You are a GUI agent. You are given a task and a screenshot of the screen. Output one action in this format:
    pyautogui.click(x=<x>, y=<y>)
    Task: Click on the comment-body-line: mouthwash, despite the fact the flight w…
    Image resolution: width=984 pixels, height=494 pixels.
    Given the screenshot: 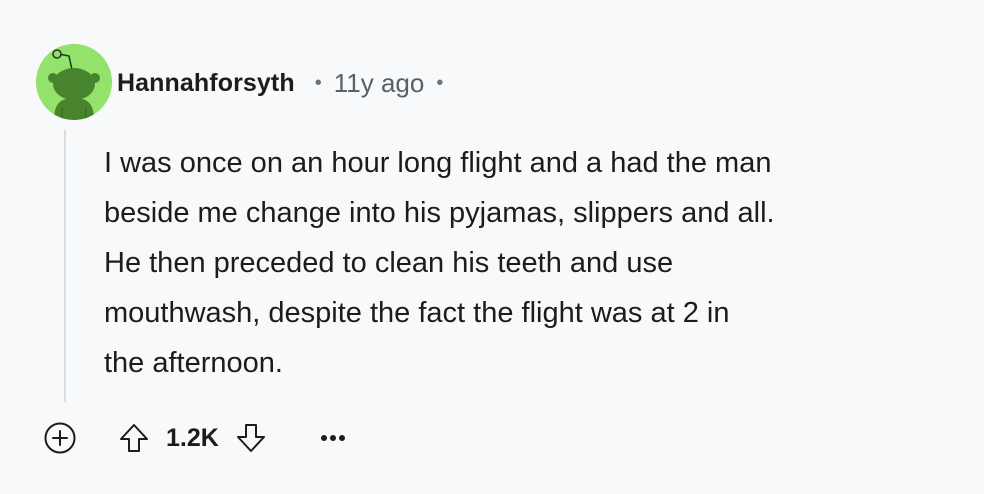 What is the action you would take?
    pyautogui.click(x=417, y=313)
    